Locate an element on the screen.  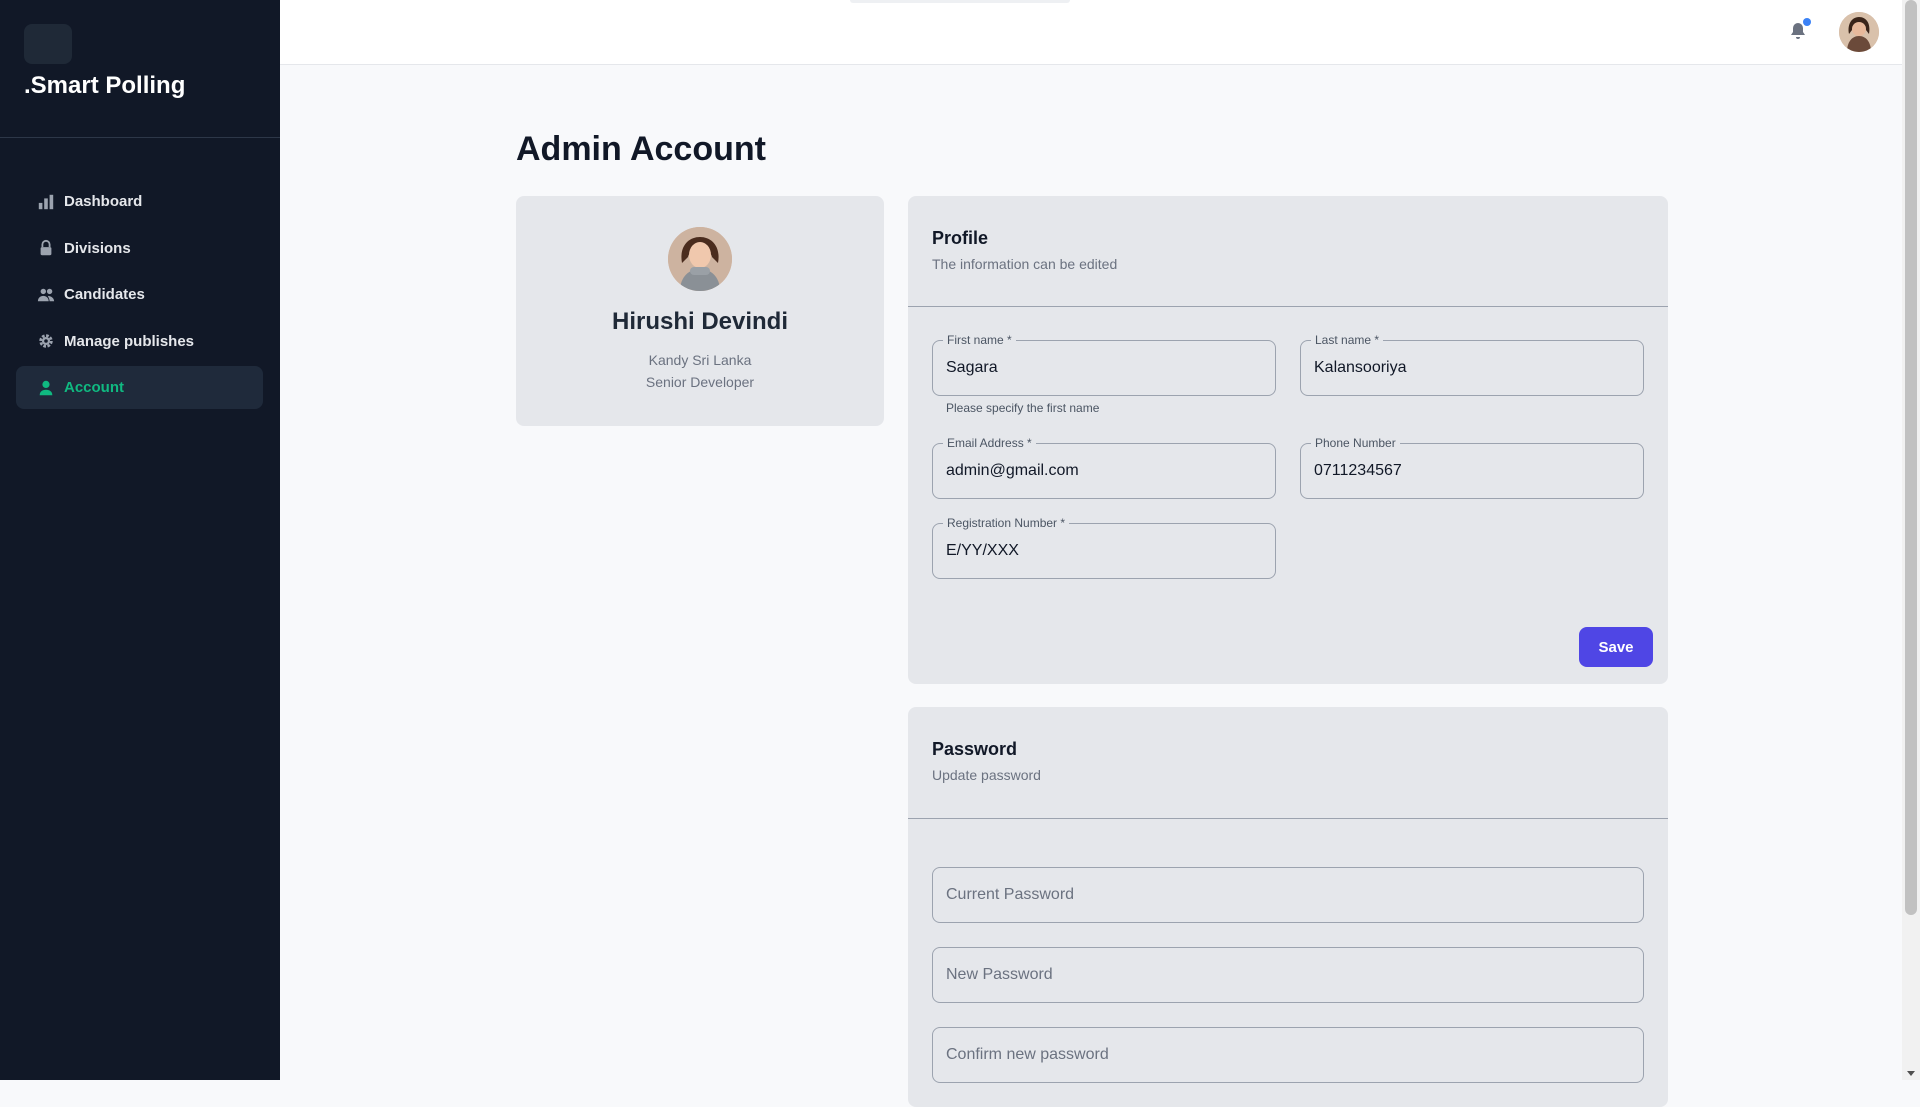
password-card-title: Password is located at coordinates (975, 749).